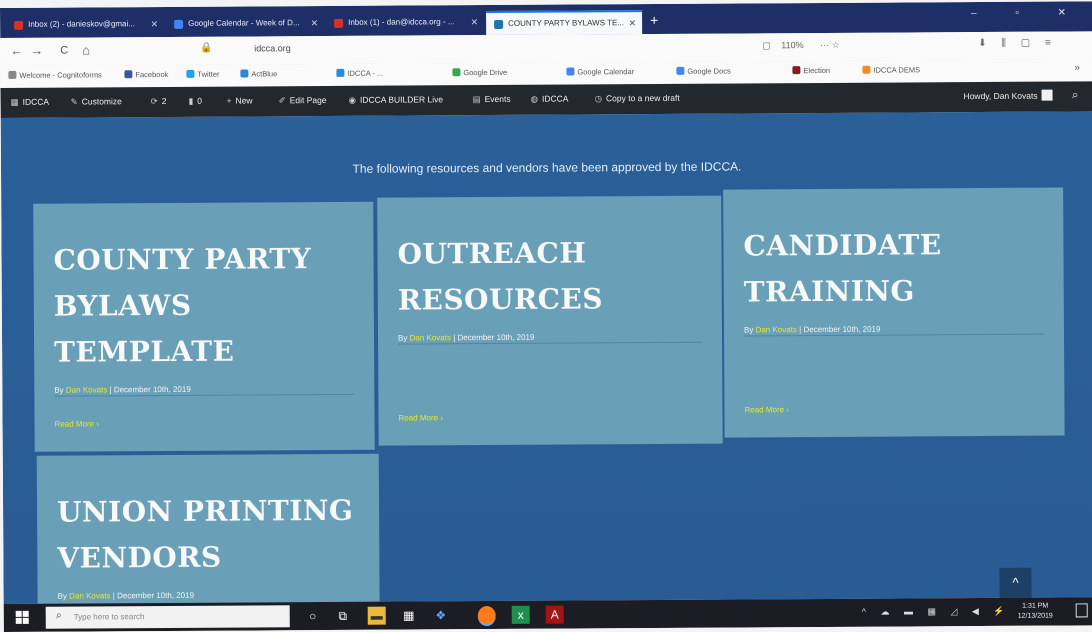  I want to click on home-button: ⌂, so click(86, 49).